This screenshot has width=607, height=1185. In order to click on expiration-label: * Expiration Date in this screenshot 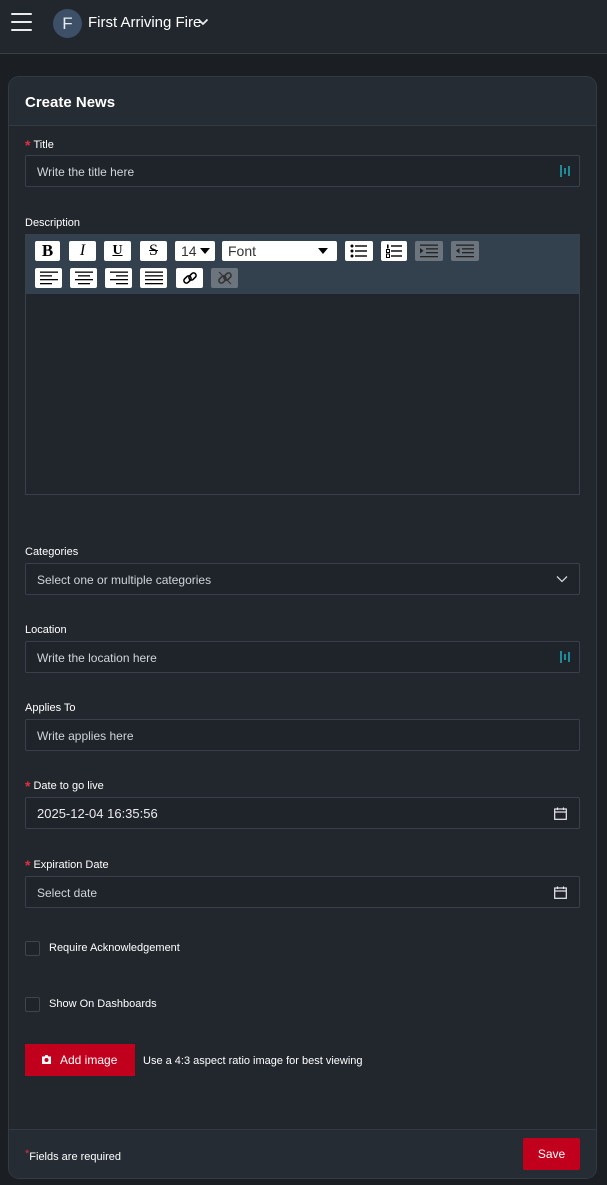, I will do `click(67, 865)`.